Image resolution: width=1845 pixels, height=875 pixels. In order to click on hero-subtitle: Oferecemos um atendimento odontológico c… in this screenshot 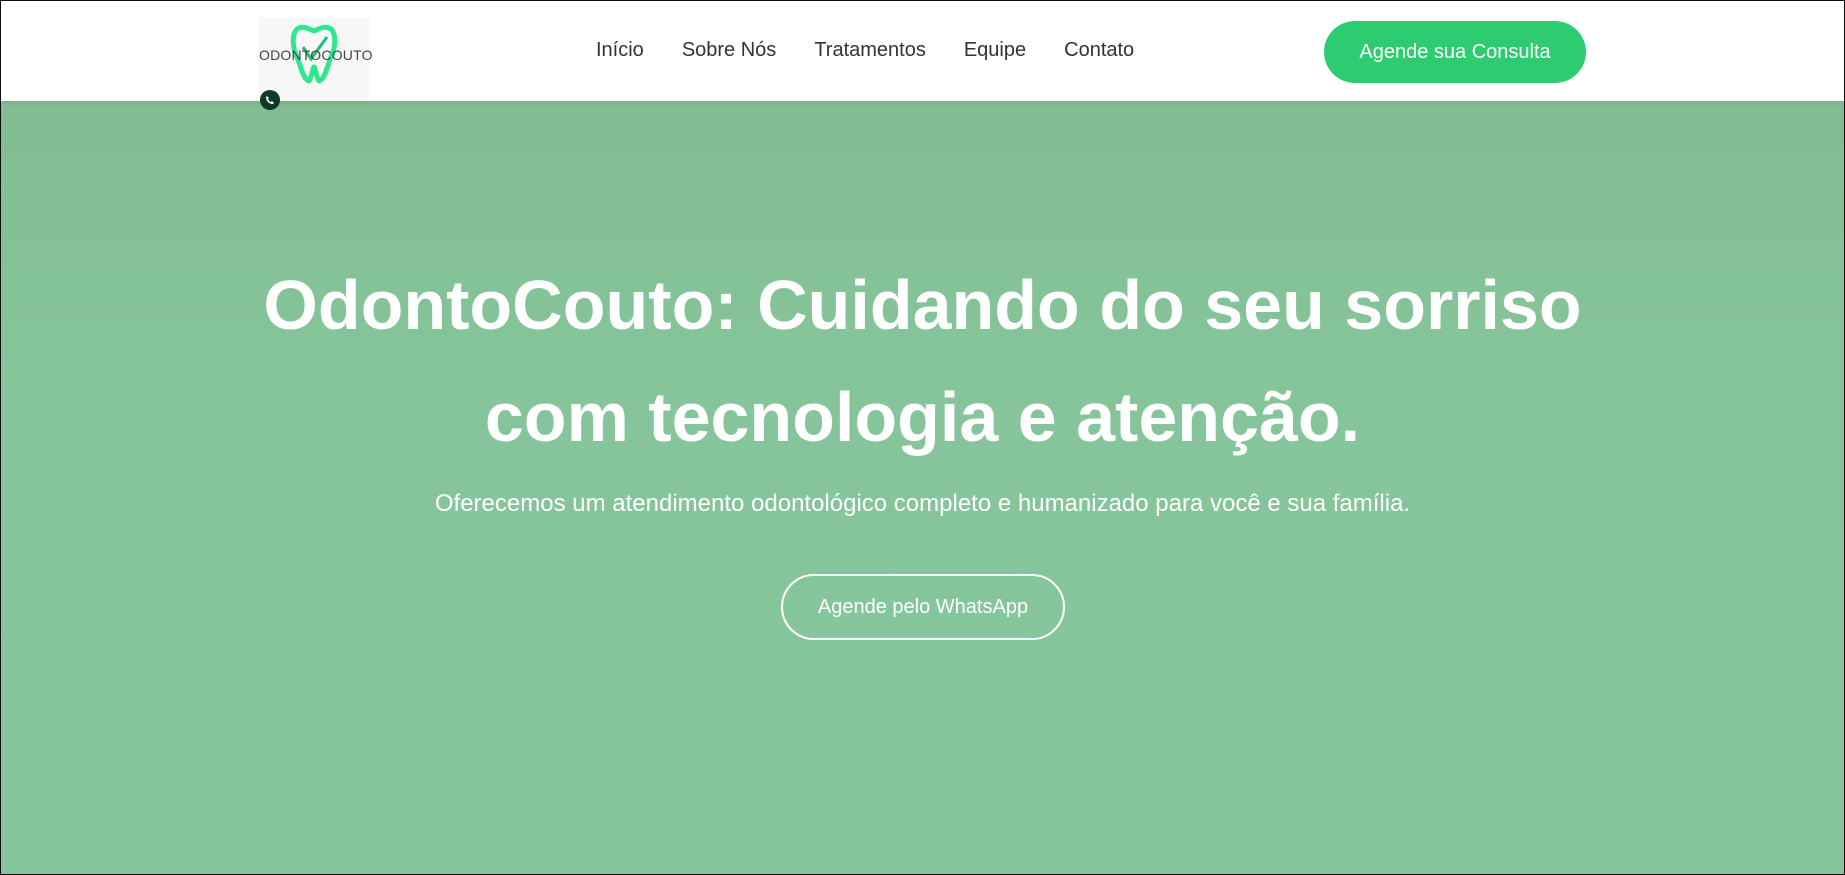, I will do `click(922, 503)`.